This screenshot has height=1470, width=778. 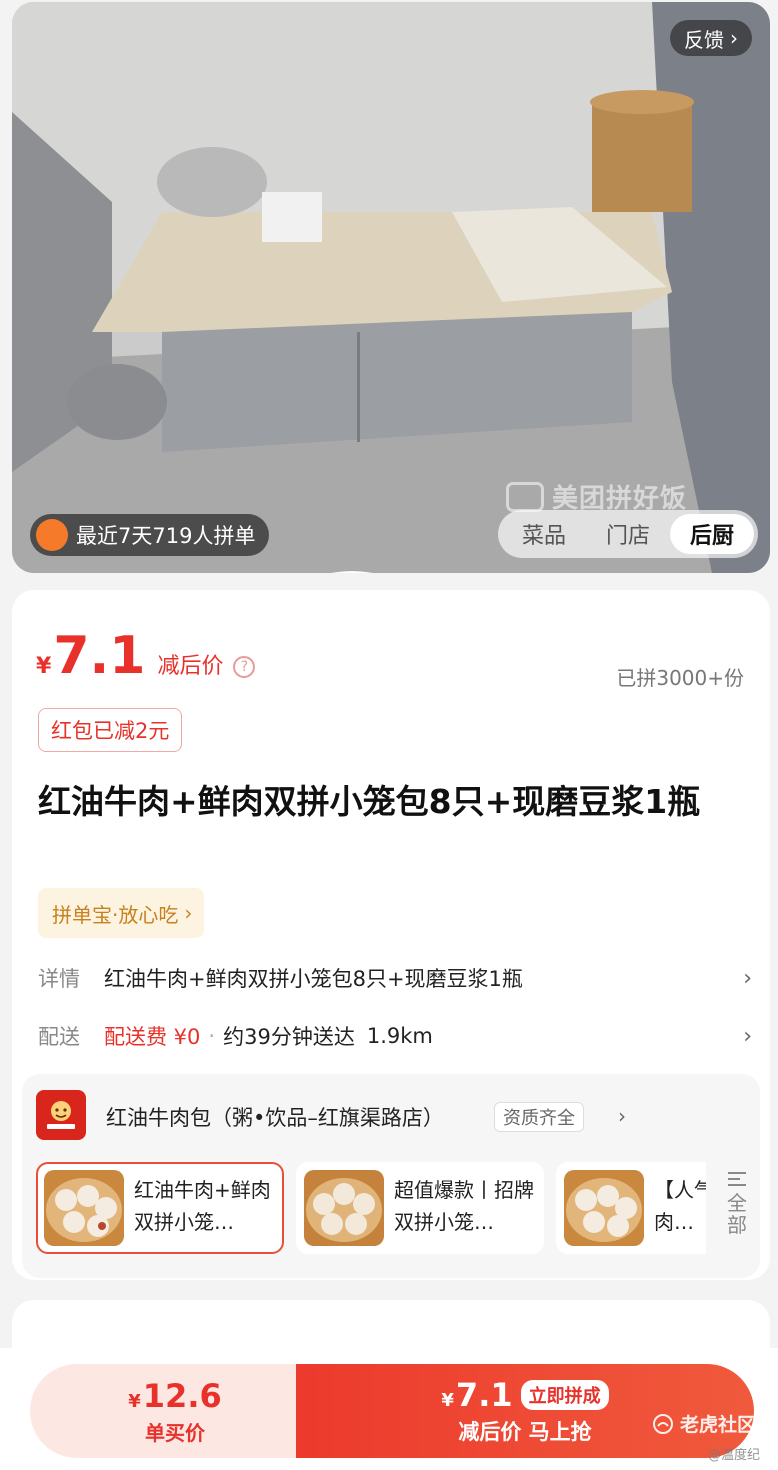 What do you see at coordinates (544, 534) in the screenshot?
I see `tab-dishes: 菜品` at bounding box center [544, 534].